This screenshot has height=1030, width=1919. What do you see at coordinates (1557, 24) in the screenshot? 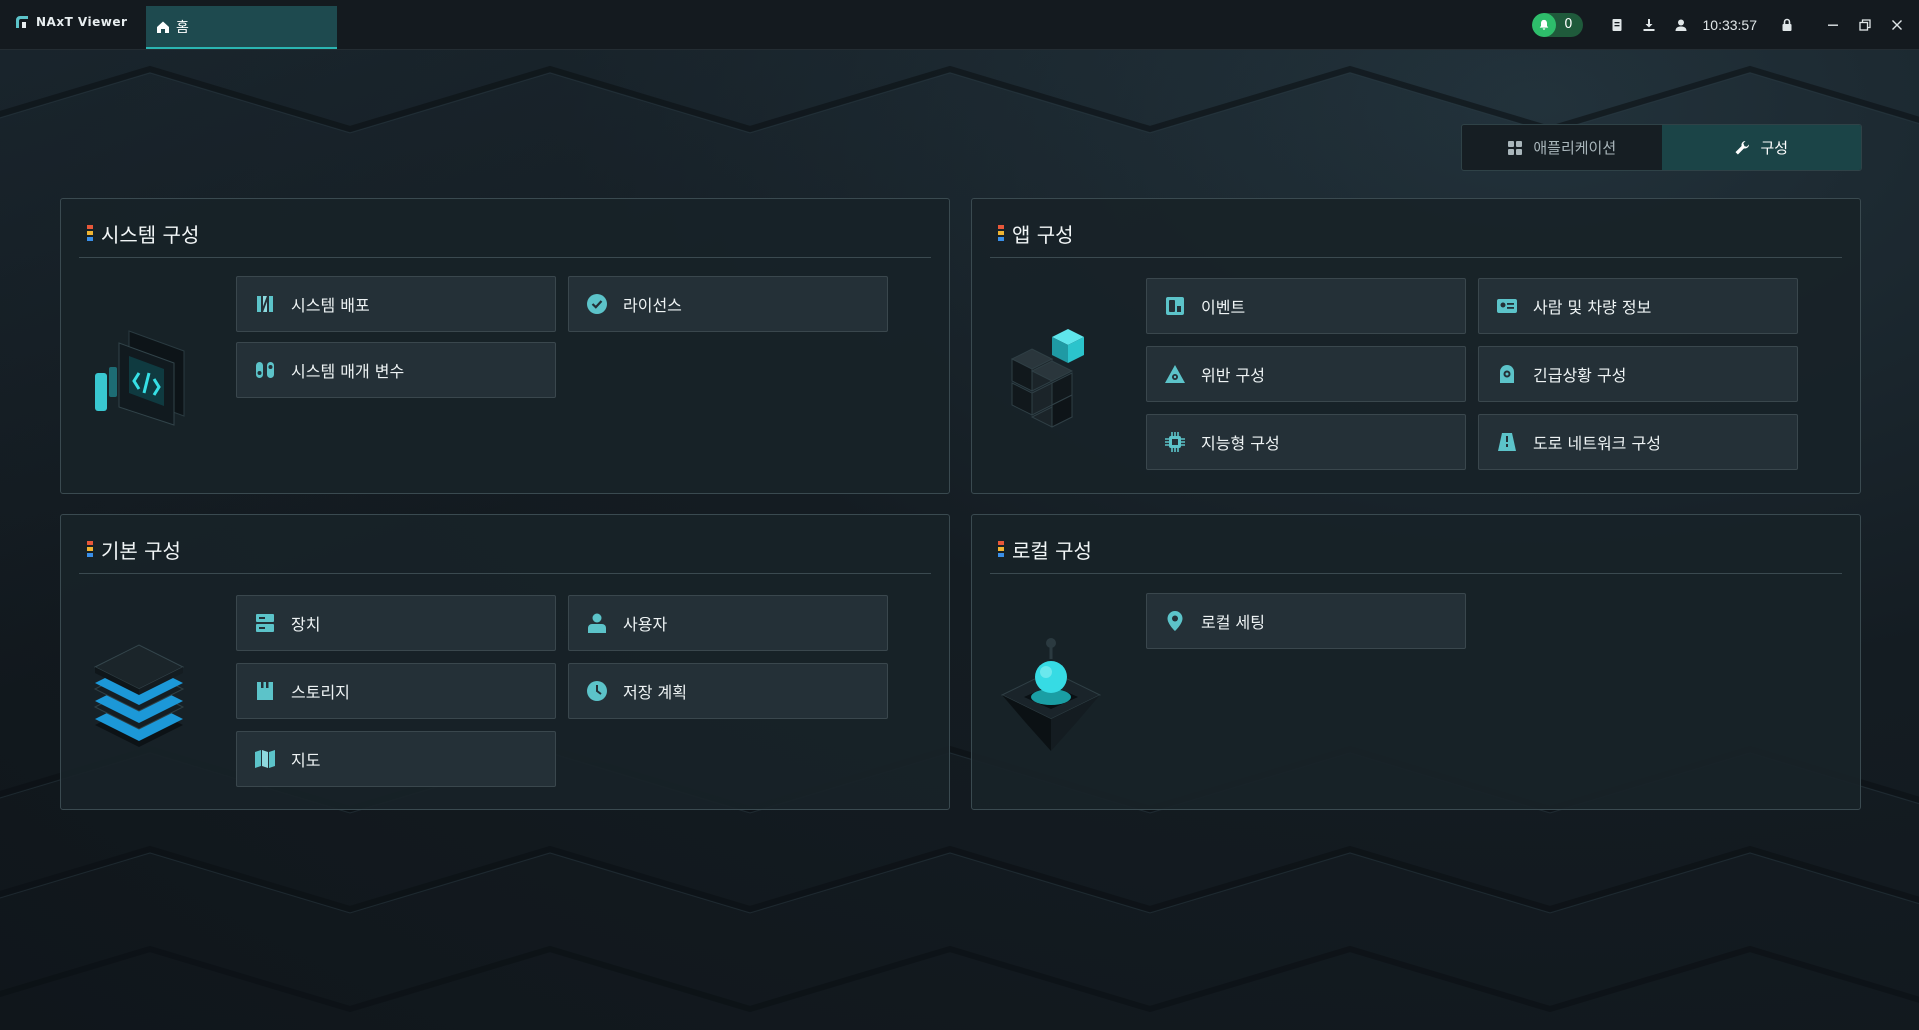
I see `notification-button: 0` at bounding box center [1557, 24].